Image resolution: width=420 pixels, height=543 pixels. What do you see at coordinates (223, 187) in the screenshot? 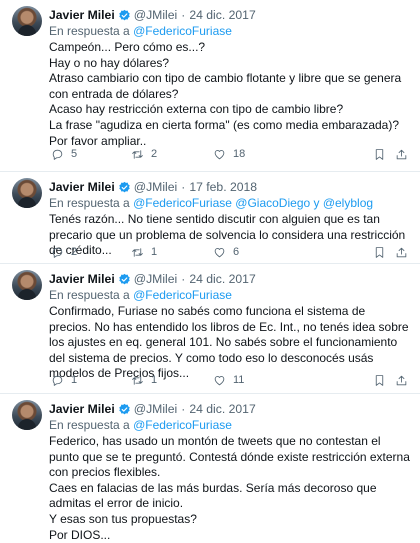
I see `tweet-date: 17 feb. 2018` at bounding box center [223, 187].